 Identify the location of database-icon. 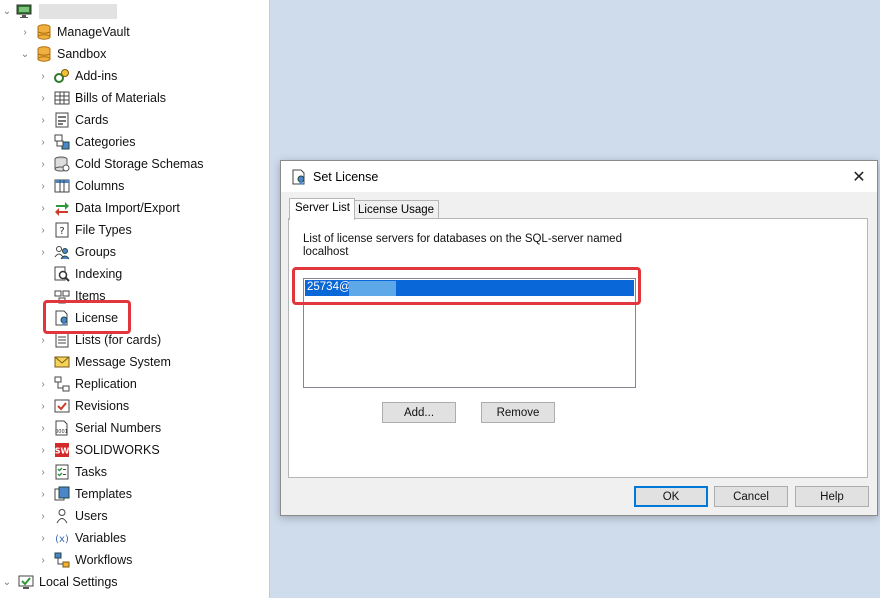
(44, 32).